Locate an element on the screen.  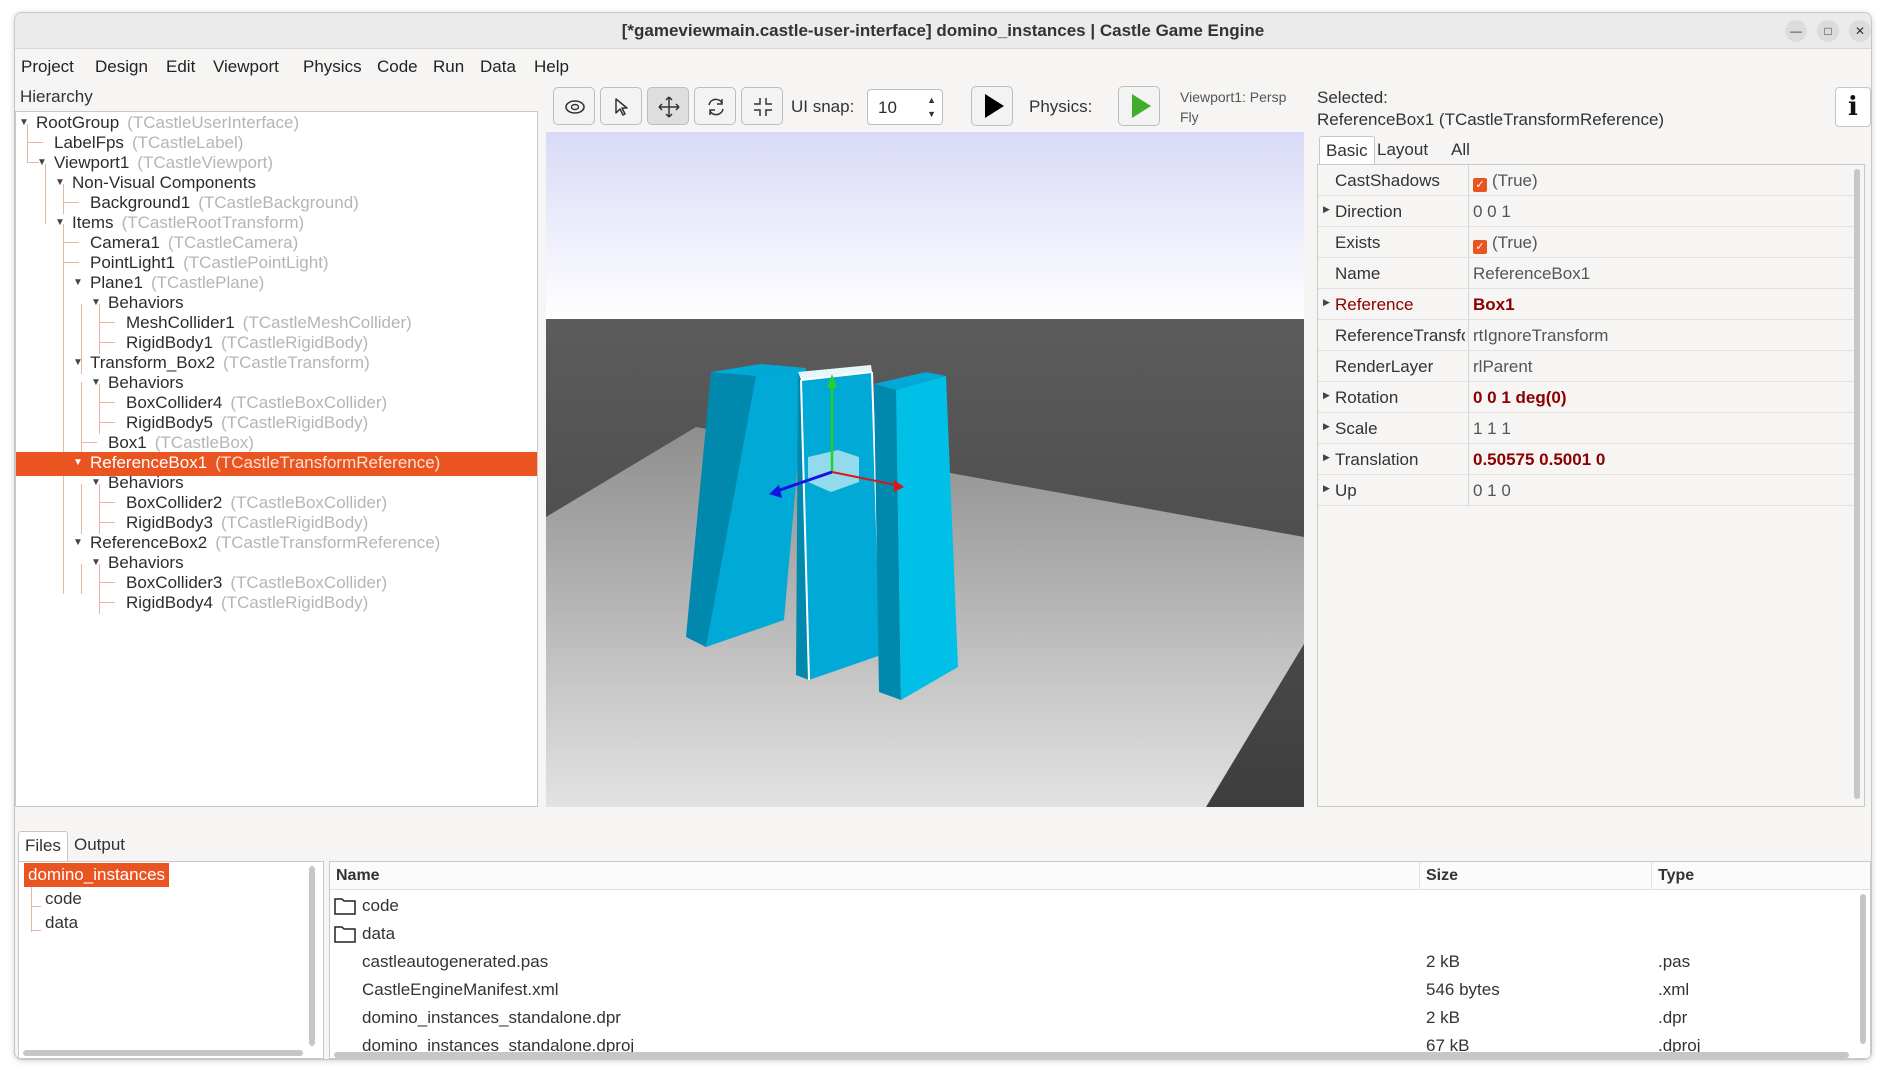
prop-row-scale: ▶ Scale 1 1 1 is located at coordinates (1586, 428).